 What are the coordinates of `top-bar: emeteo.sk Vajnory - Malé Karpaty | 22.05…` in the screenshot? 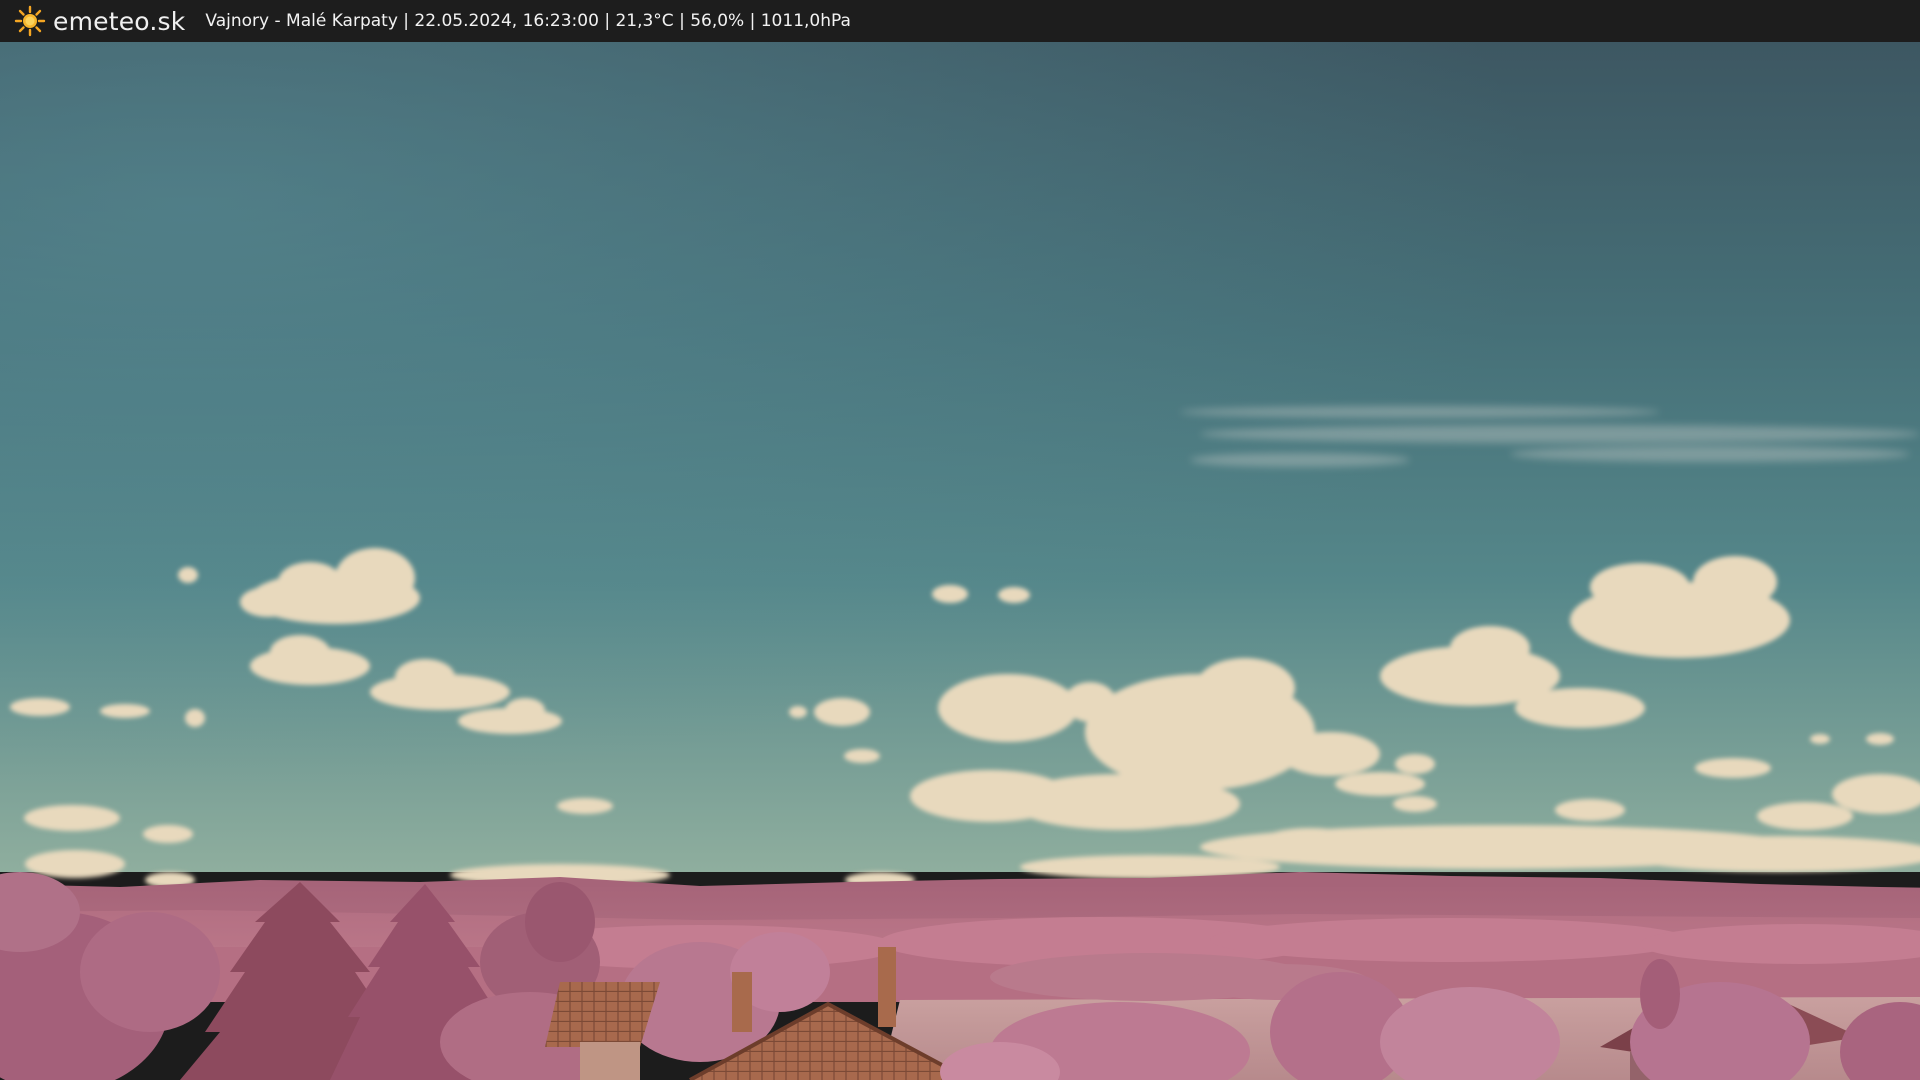 It's located at (960, 21).